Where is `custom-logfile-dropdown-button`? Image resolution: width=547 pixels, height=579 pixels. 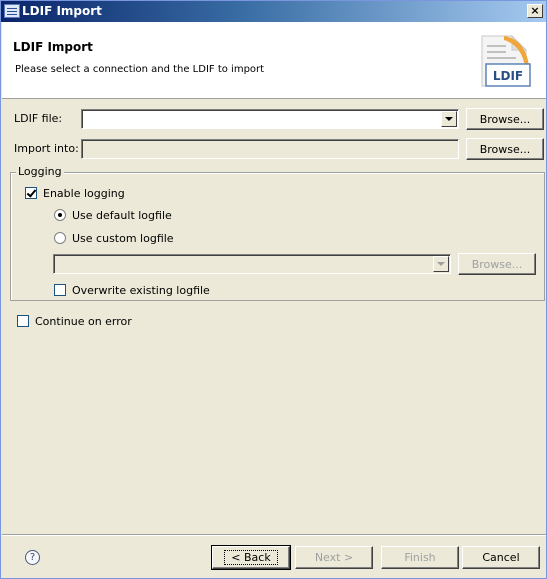 custom-logfile-dropdown-button is located at coordinates (441, 264).